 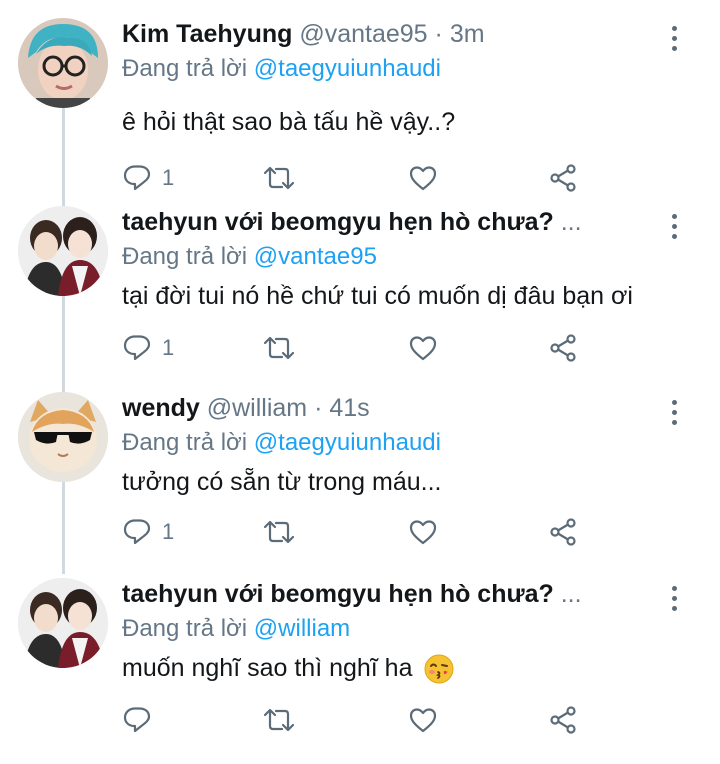 I want to click on tweet-text-content: muốn nghĩ sao thì nghĩ ha, so click(x=267, y=668).